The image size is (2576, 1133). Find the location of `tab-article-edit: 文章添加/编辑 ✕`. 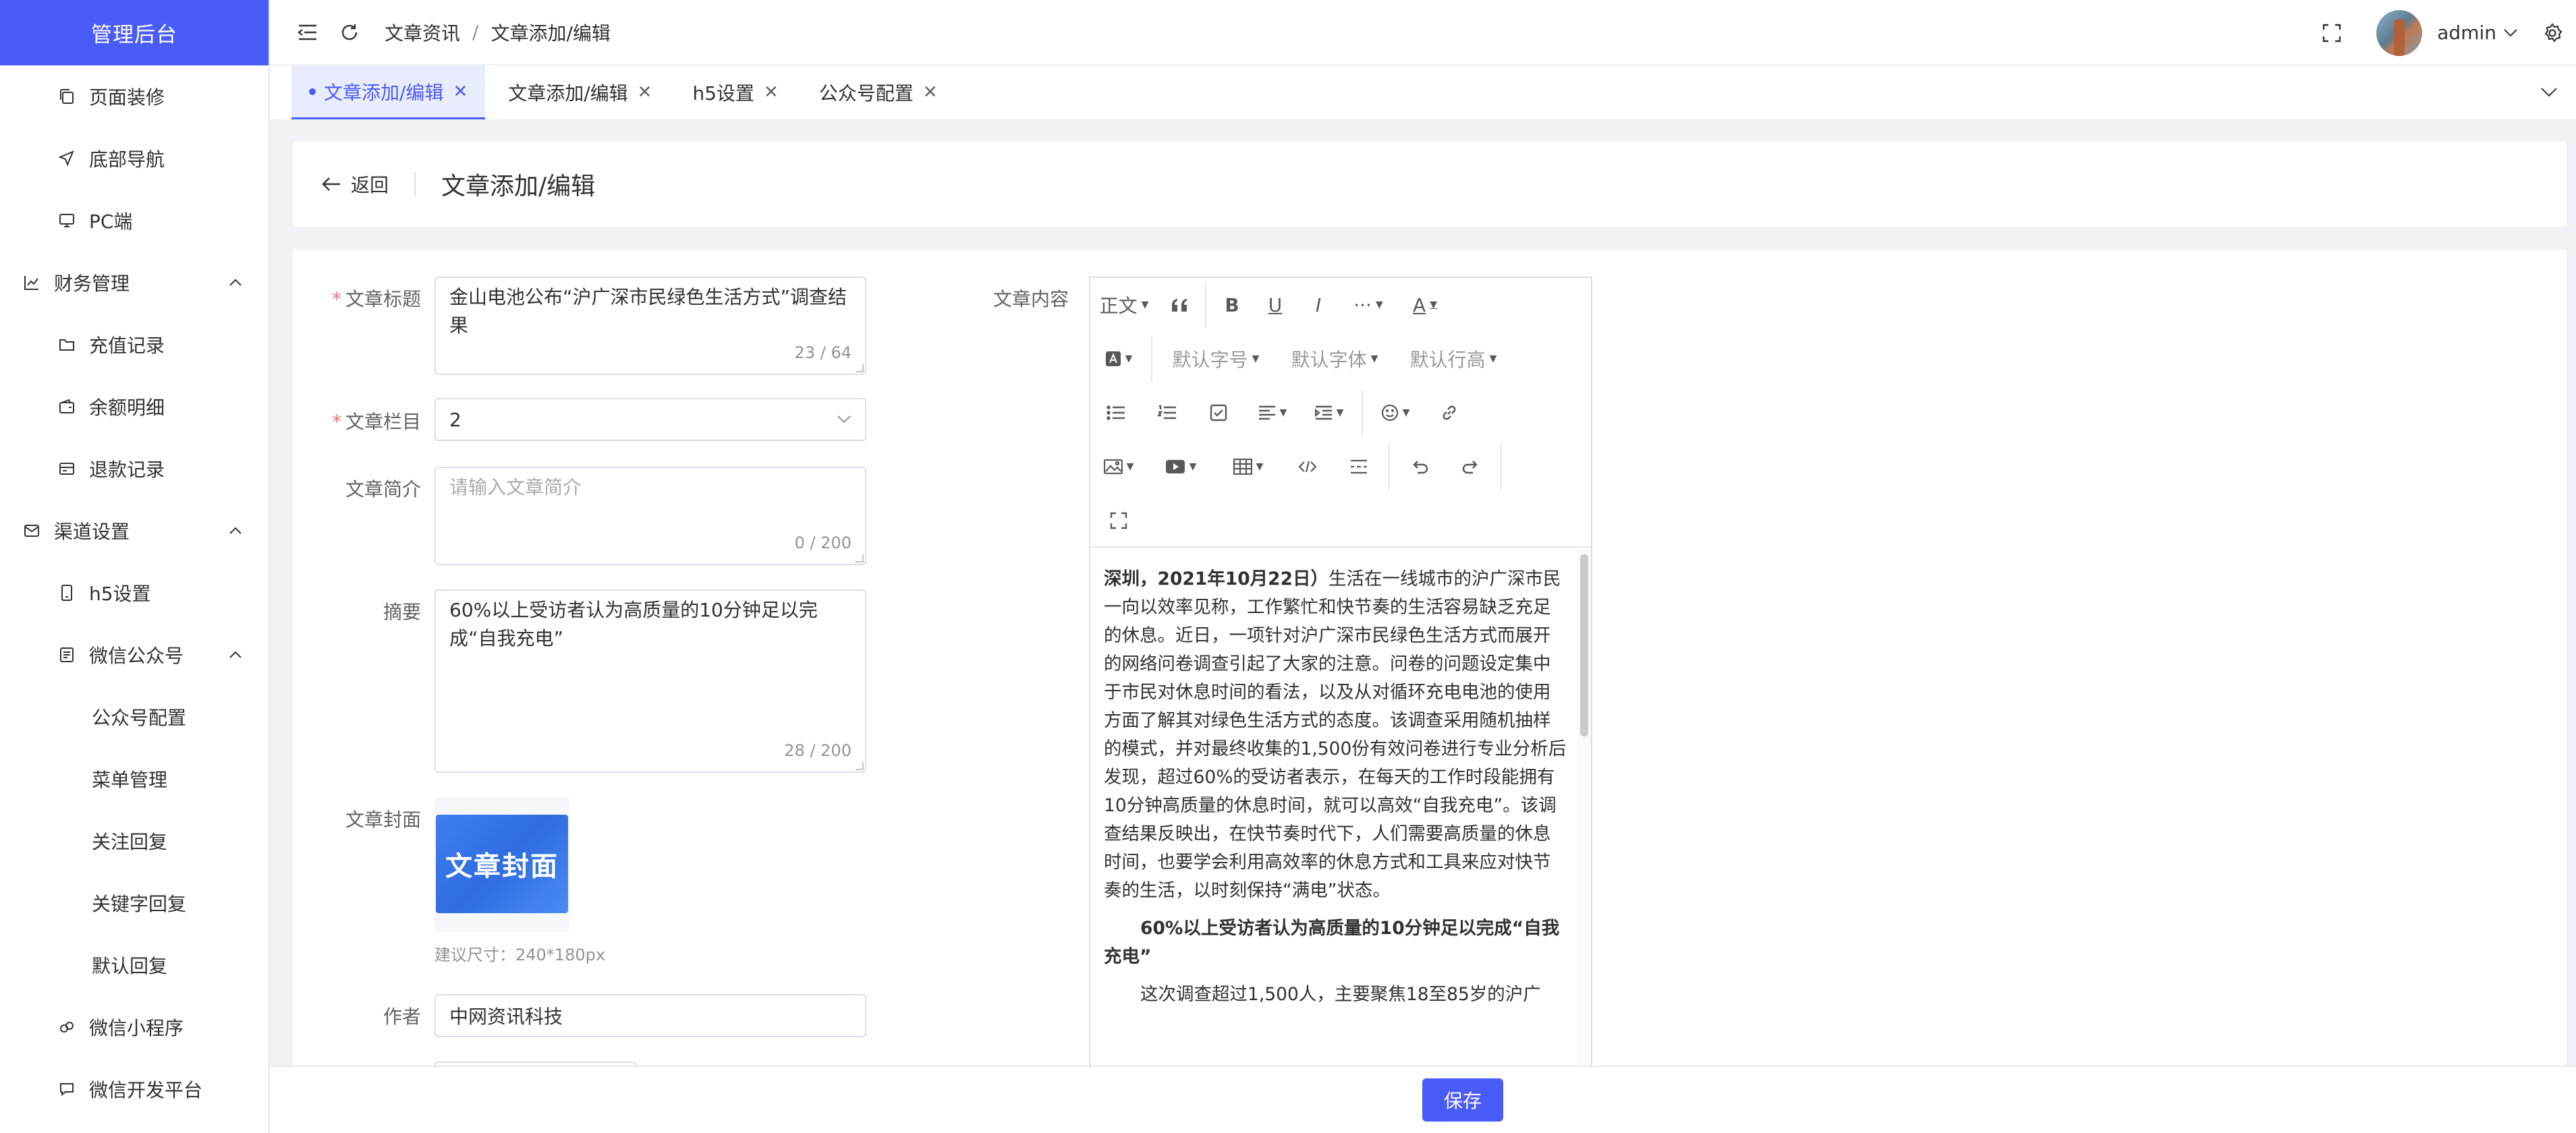

tab-article-edit: 文章添加/编辑 ✕ is located at coordinates (580, 92).